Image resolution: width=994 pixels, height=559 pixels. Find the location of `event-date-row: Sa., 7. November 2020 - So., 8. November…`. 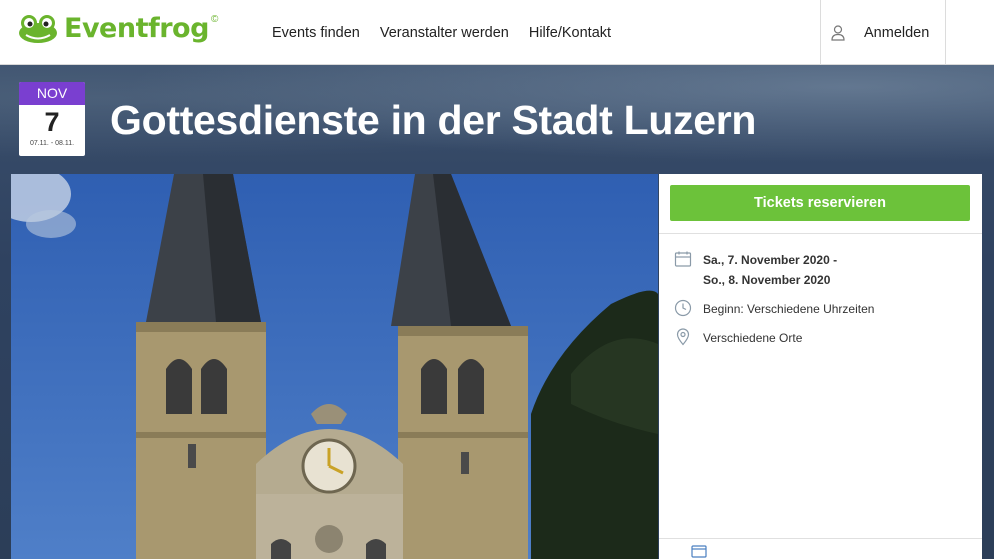

event-date-row: Sa., 7. November 2020 - So., 8. November… is located at coordinates (755, 270).